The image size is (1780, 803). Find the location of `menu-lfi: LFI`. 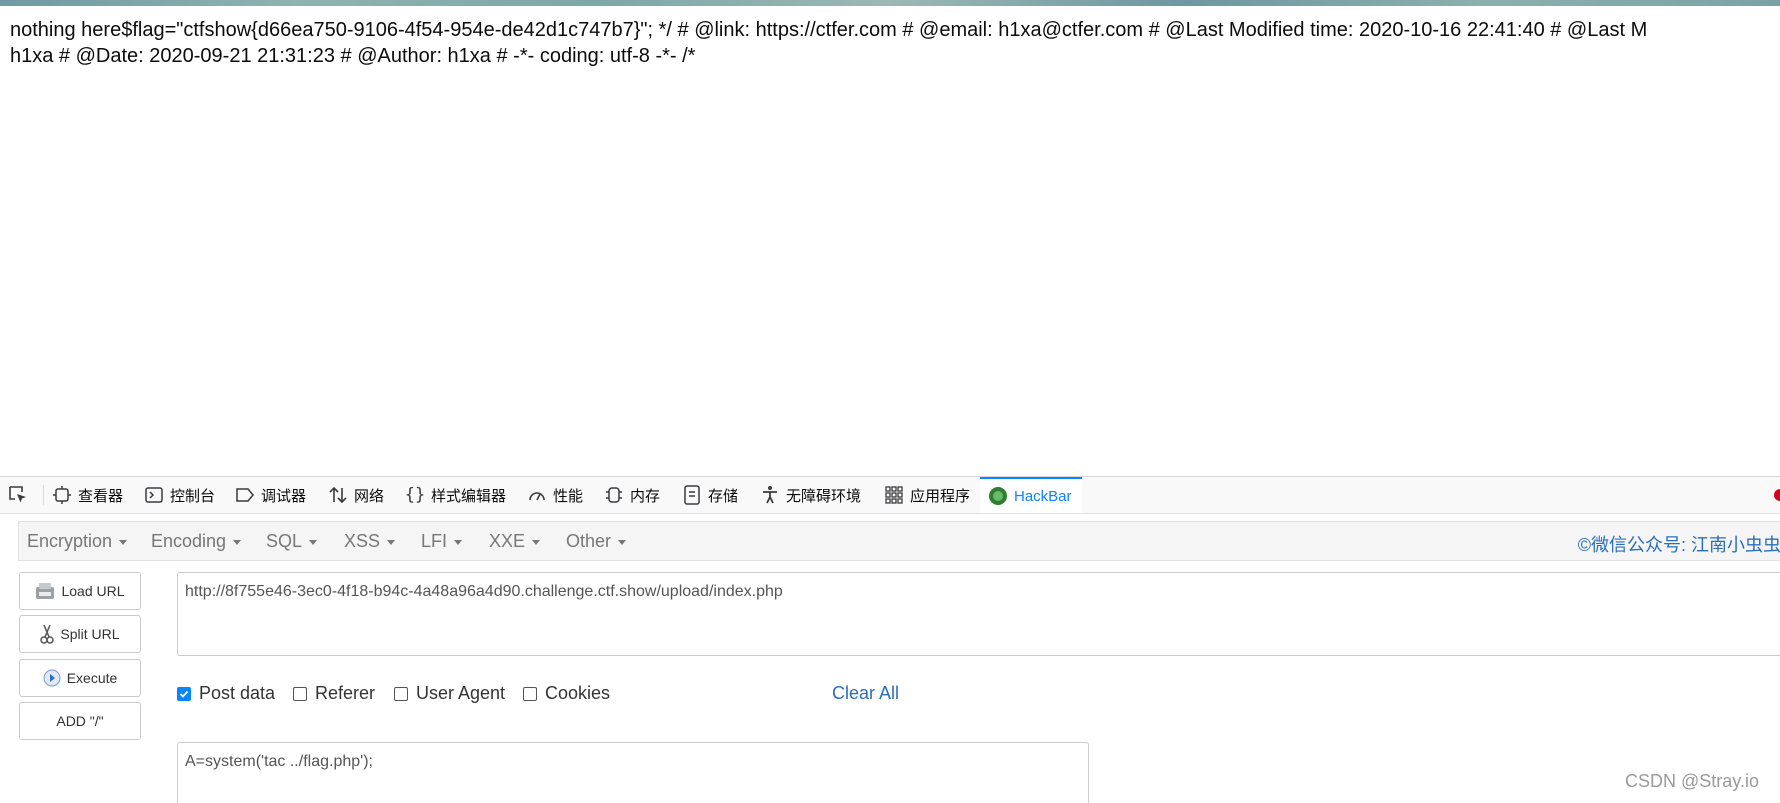

menu-lfi: LFI is located at coordinates (442, 541).